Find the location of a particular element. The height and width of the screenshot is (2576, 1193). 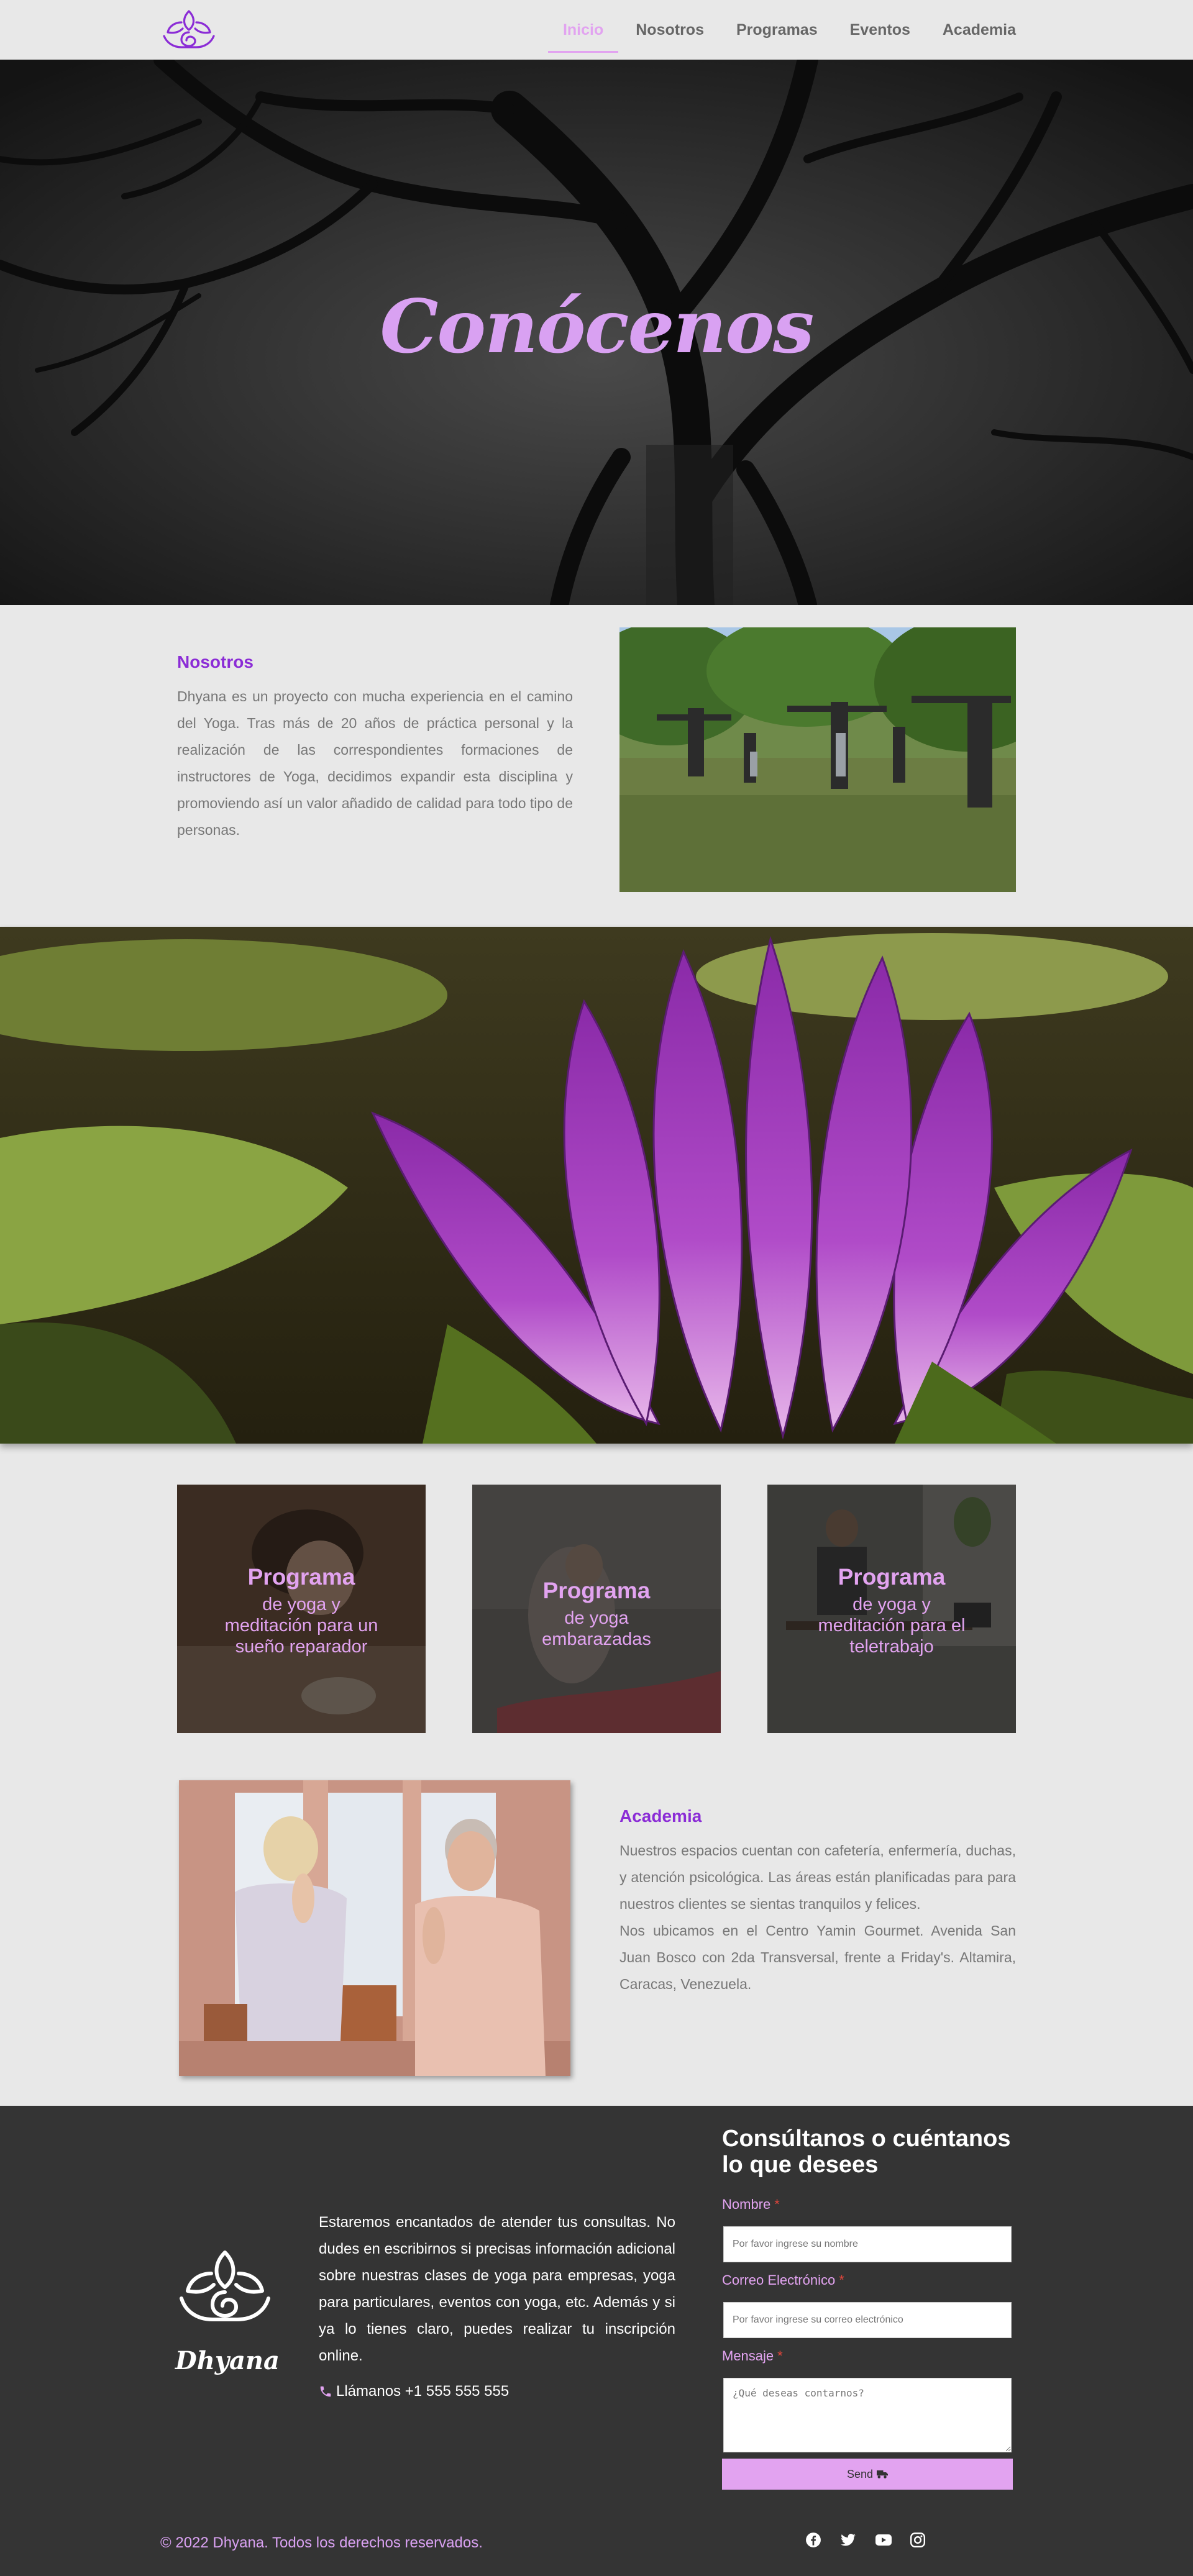

footer-phone: Llámanos +1 555 555 555 is located at coordinates (414, 2391).